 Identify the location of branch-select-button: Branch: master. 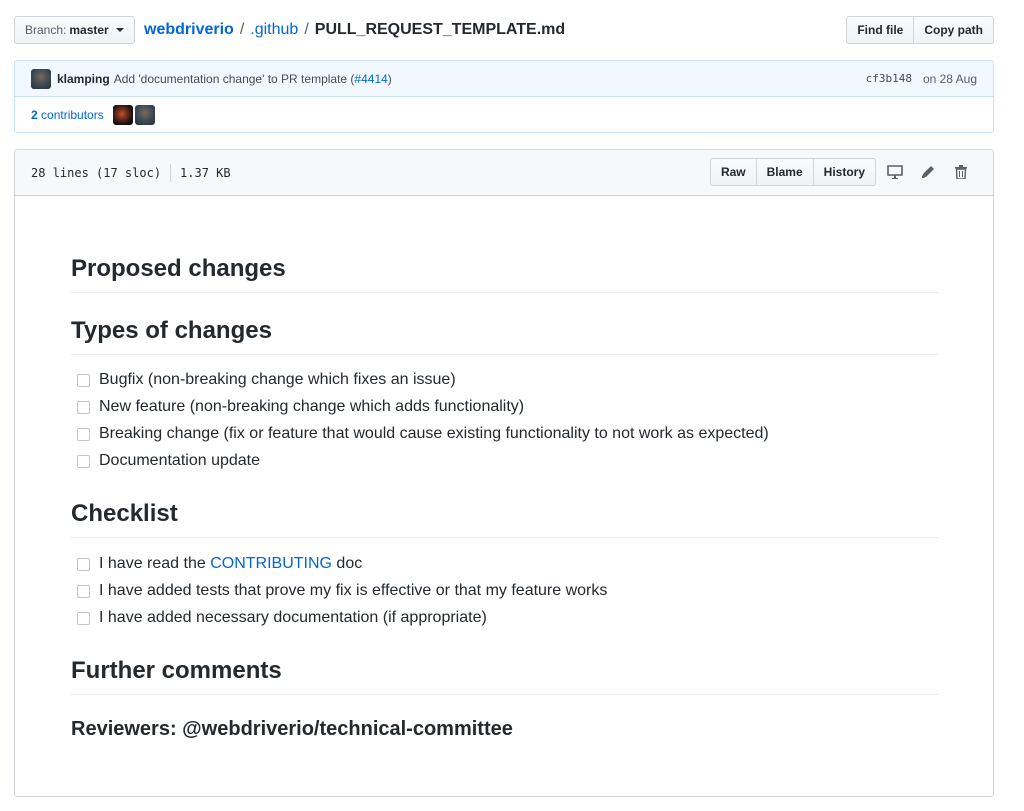
(74, 30).